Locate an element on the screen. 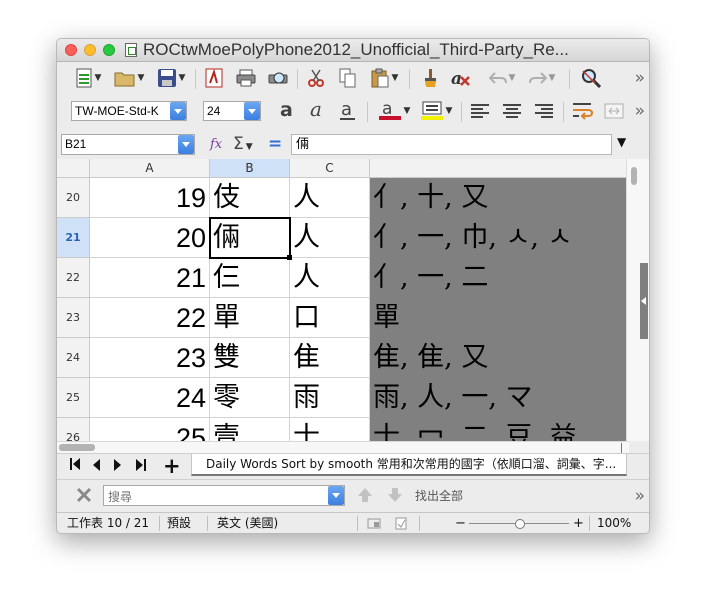  previous-sheet-button is located at coordinates (96, 466).